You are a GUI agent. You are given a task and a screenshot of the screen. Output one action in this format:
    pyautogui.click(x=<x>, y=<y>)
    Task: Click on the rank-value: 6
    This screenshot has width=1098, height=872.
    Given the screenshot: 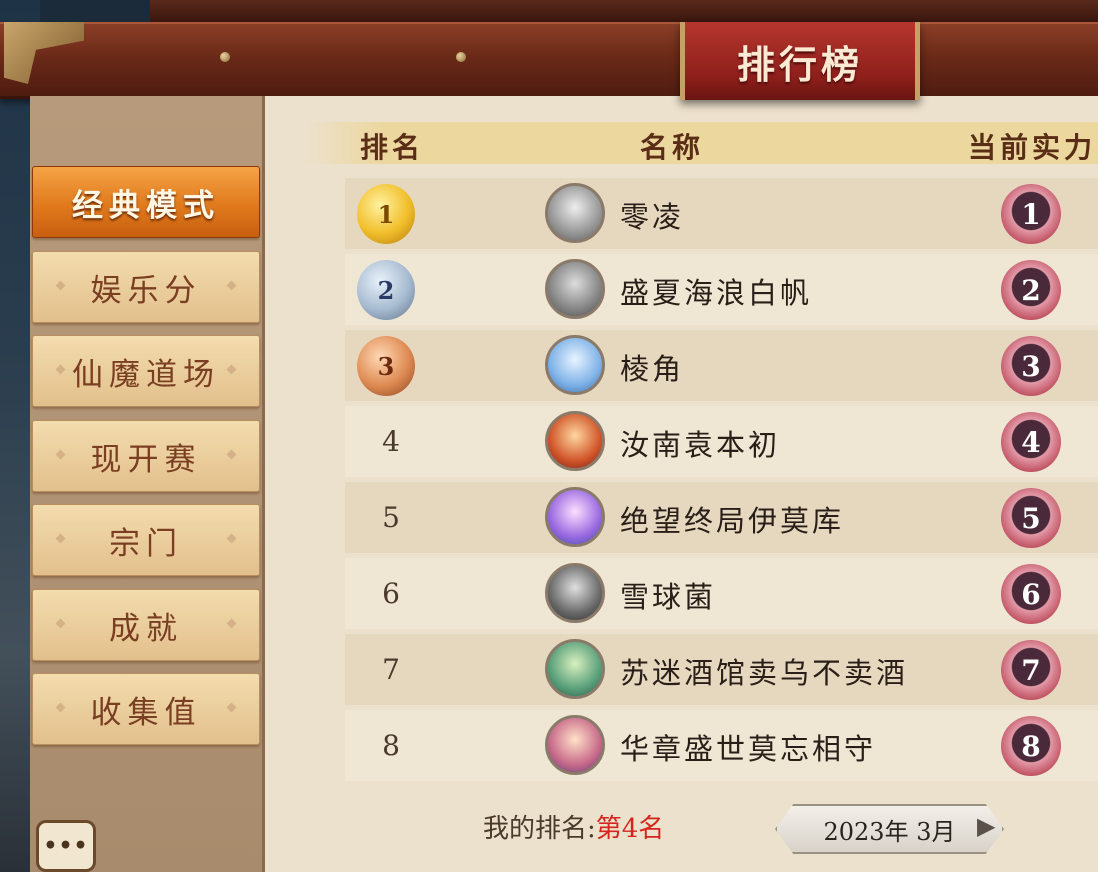 What is the action you would take?
    pyautogui.click(x=391, y=593)
    